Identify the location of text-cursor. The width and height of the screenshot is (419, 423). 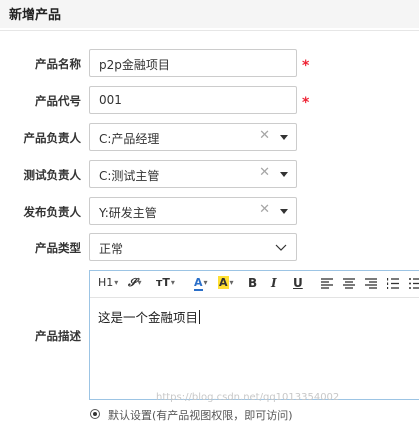
(200, 317).